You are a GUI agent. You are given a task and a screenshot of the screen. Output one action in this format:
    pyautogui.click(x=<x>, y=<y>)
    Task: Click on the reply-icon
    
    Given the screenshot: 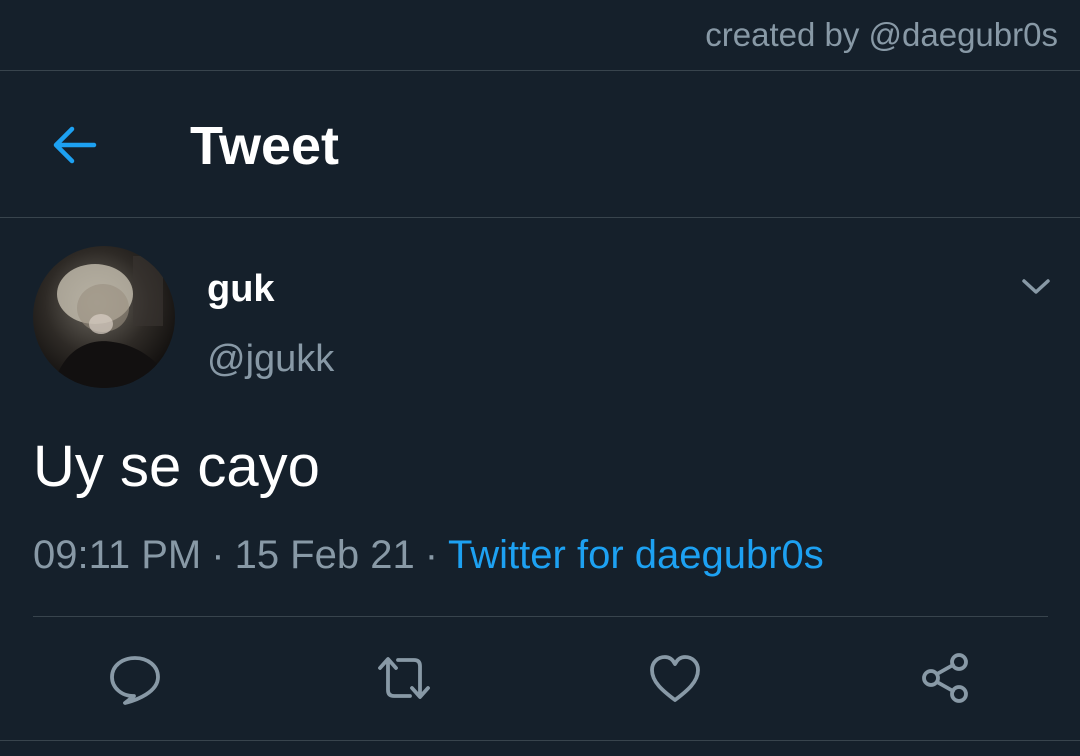 What is the action you would take?
    pyautogui.click(x=135, y=680)
    